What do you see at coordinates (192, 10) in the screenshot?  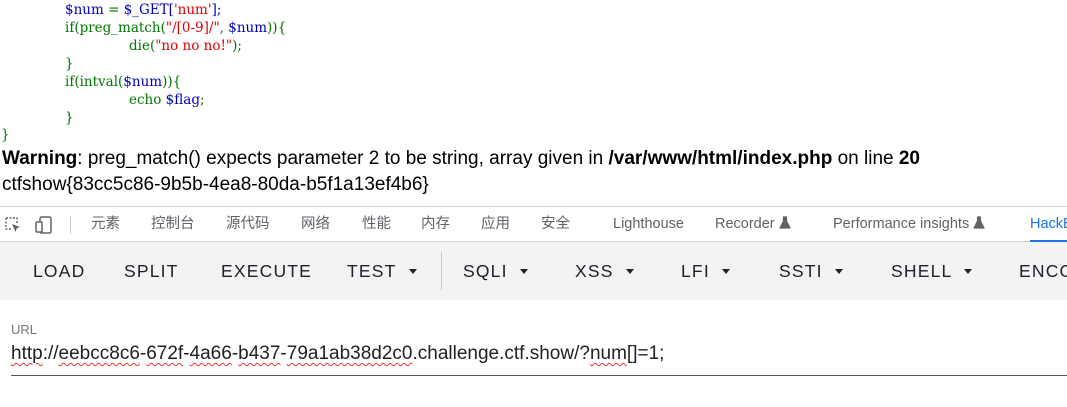 I see `code-string: 'num'` at bounding box center [192, 10].